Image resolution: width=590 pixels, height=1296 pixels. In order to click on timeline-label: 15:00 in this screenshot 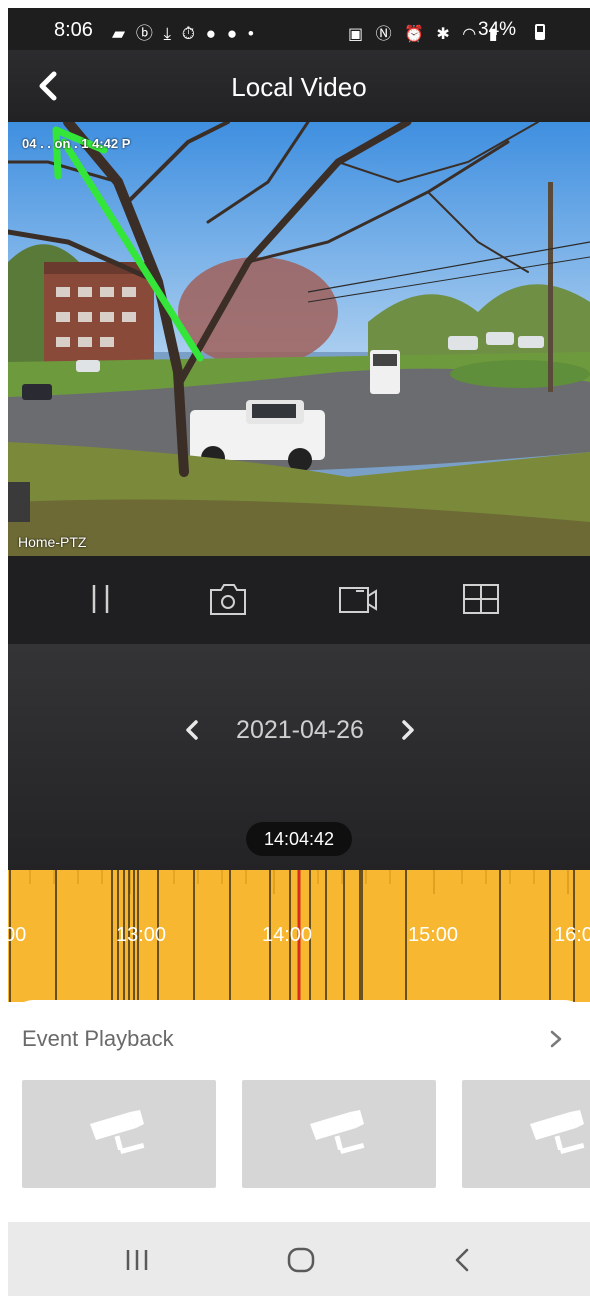, I will do `click(433, 935)`.